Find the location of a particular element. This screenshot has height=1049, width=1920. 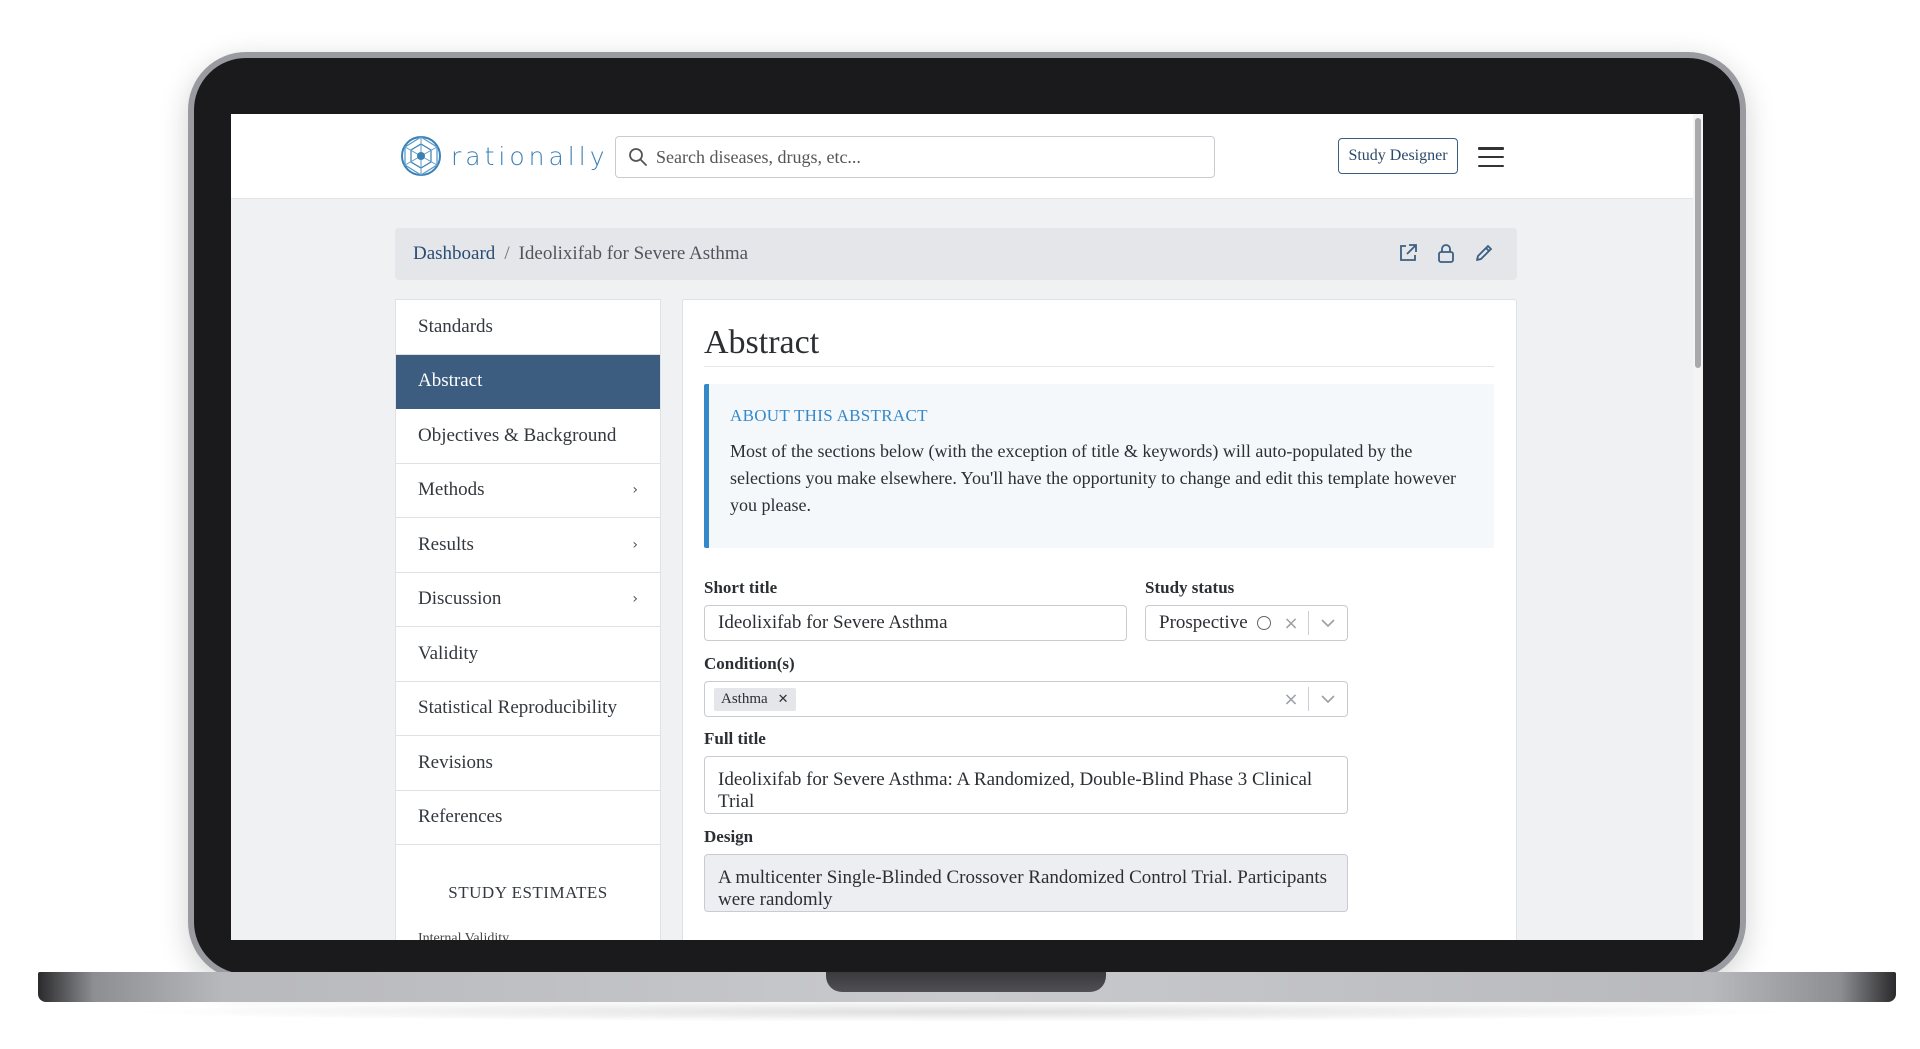

sidebar-item-references: References is located at coordinates (528, 818).